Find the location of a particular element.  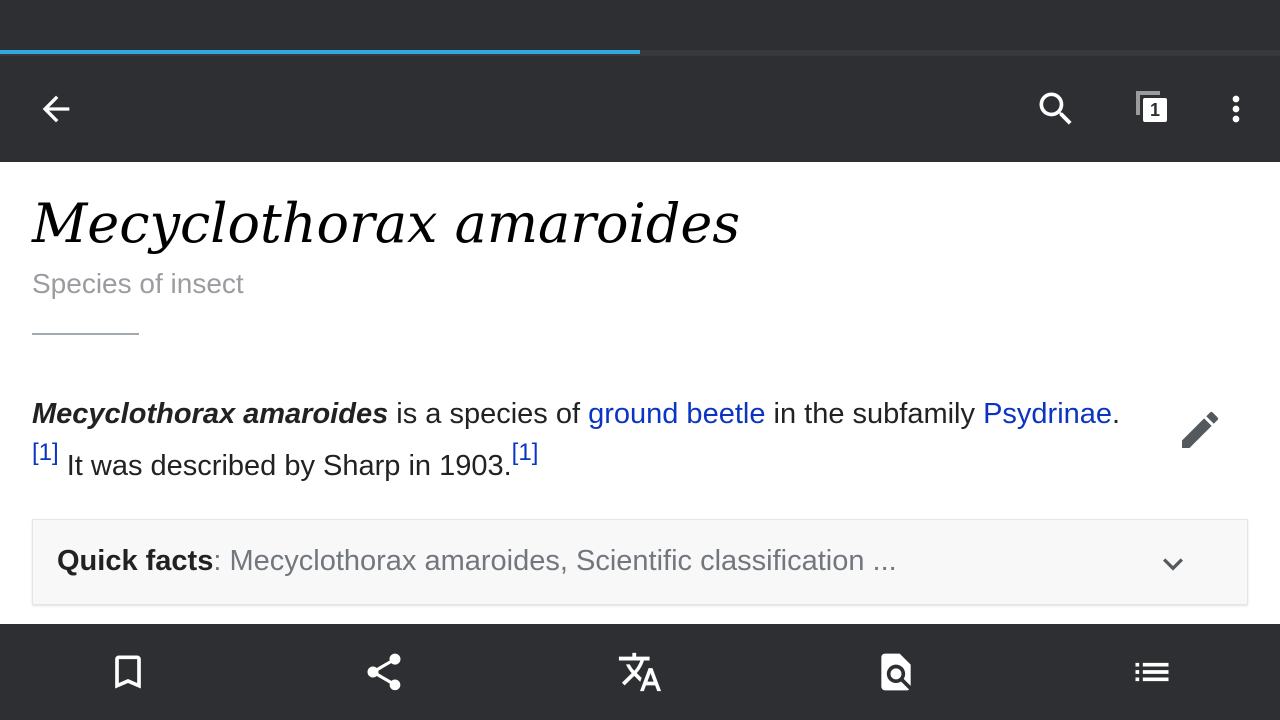

status-bar is located at coordinates (640, 25).